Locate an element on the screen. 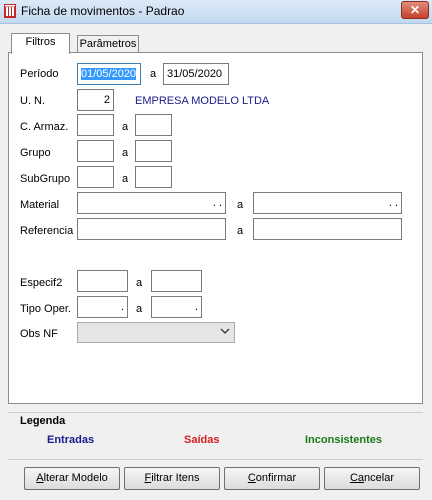  periodo-to-field: 31/05/2020 is located at coordinates (196, 74).